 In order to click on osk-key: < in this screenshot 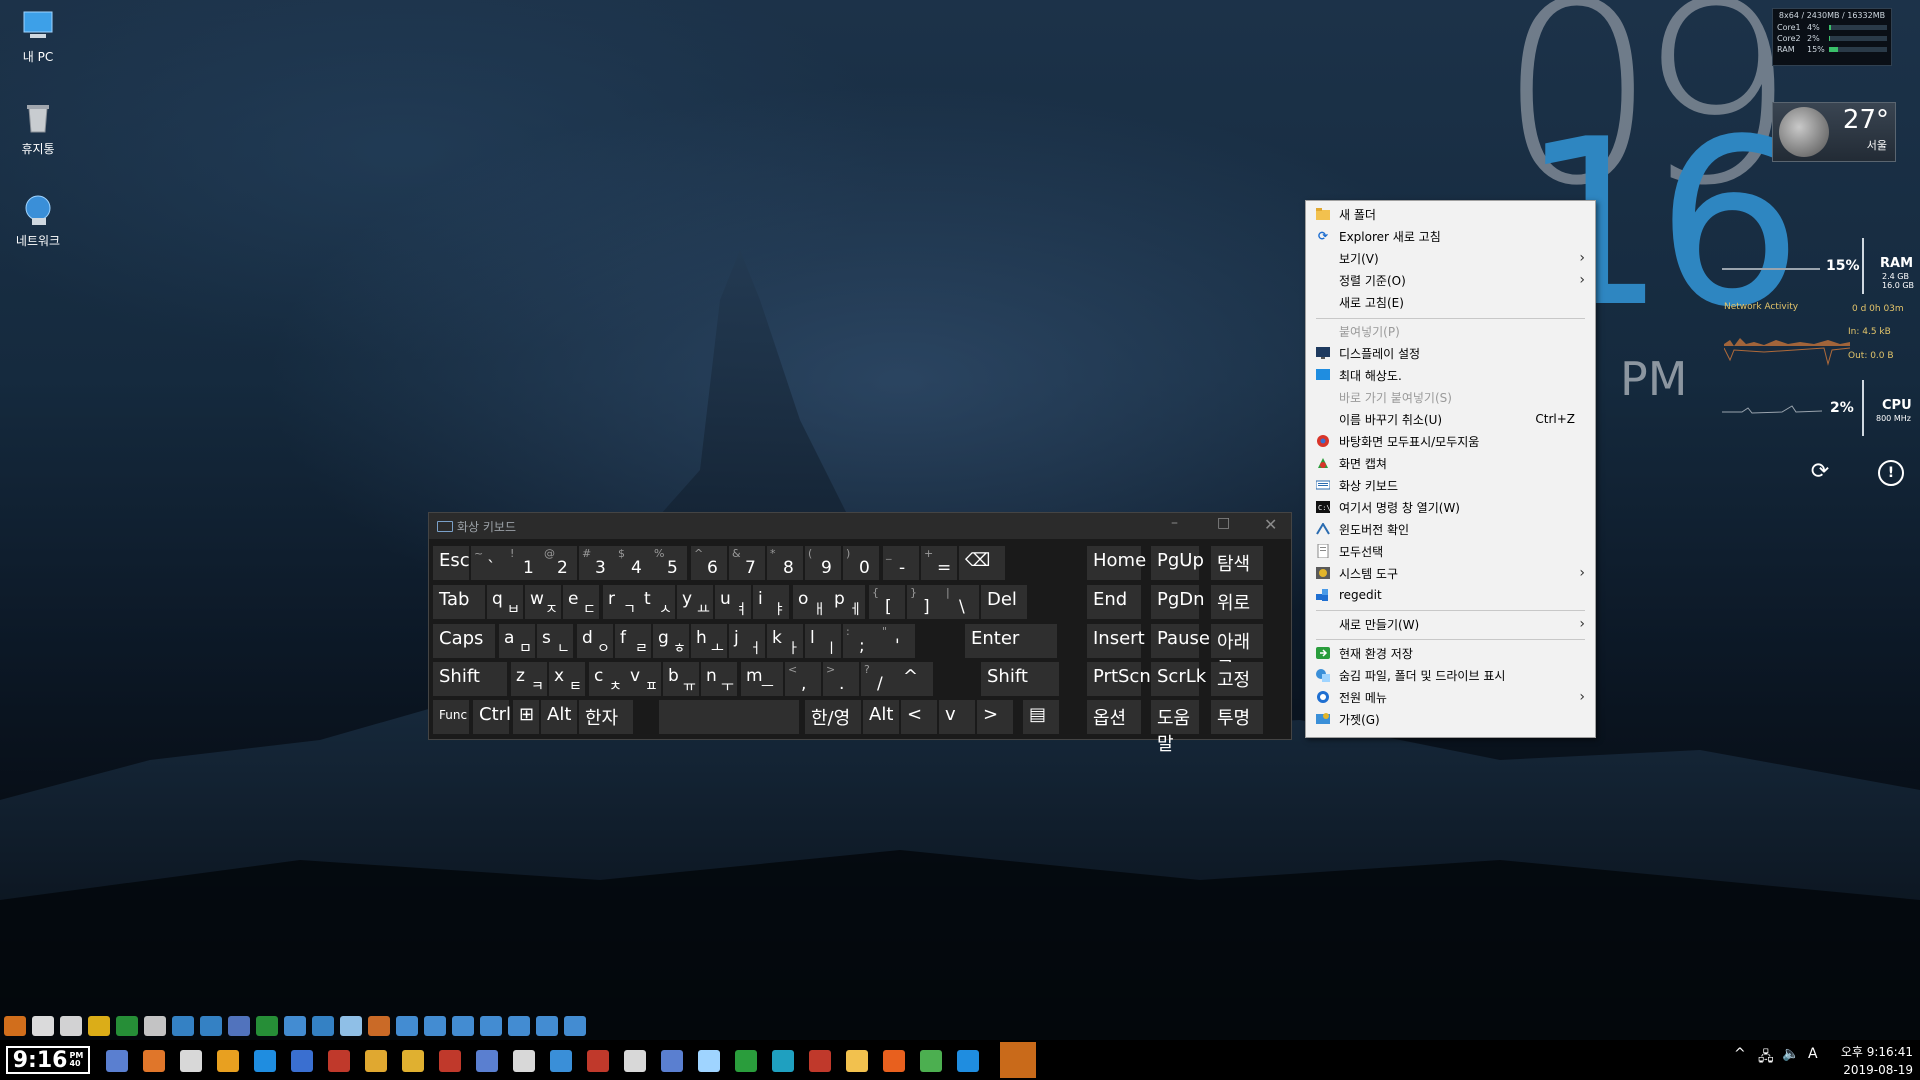, I will do `click(919, 717)`.